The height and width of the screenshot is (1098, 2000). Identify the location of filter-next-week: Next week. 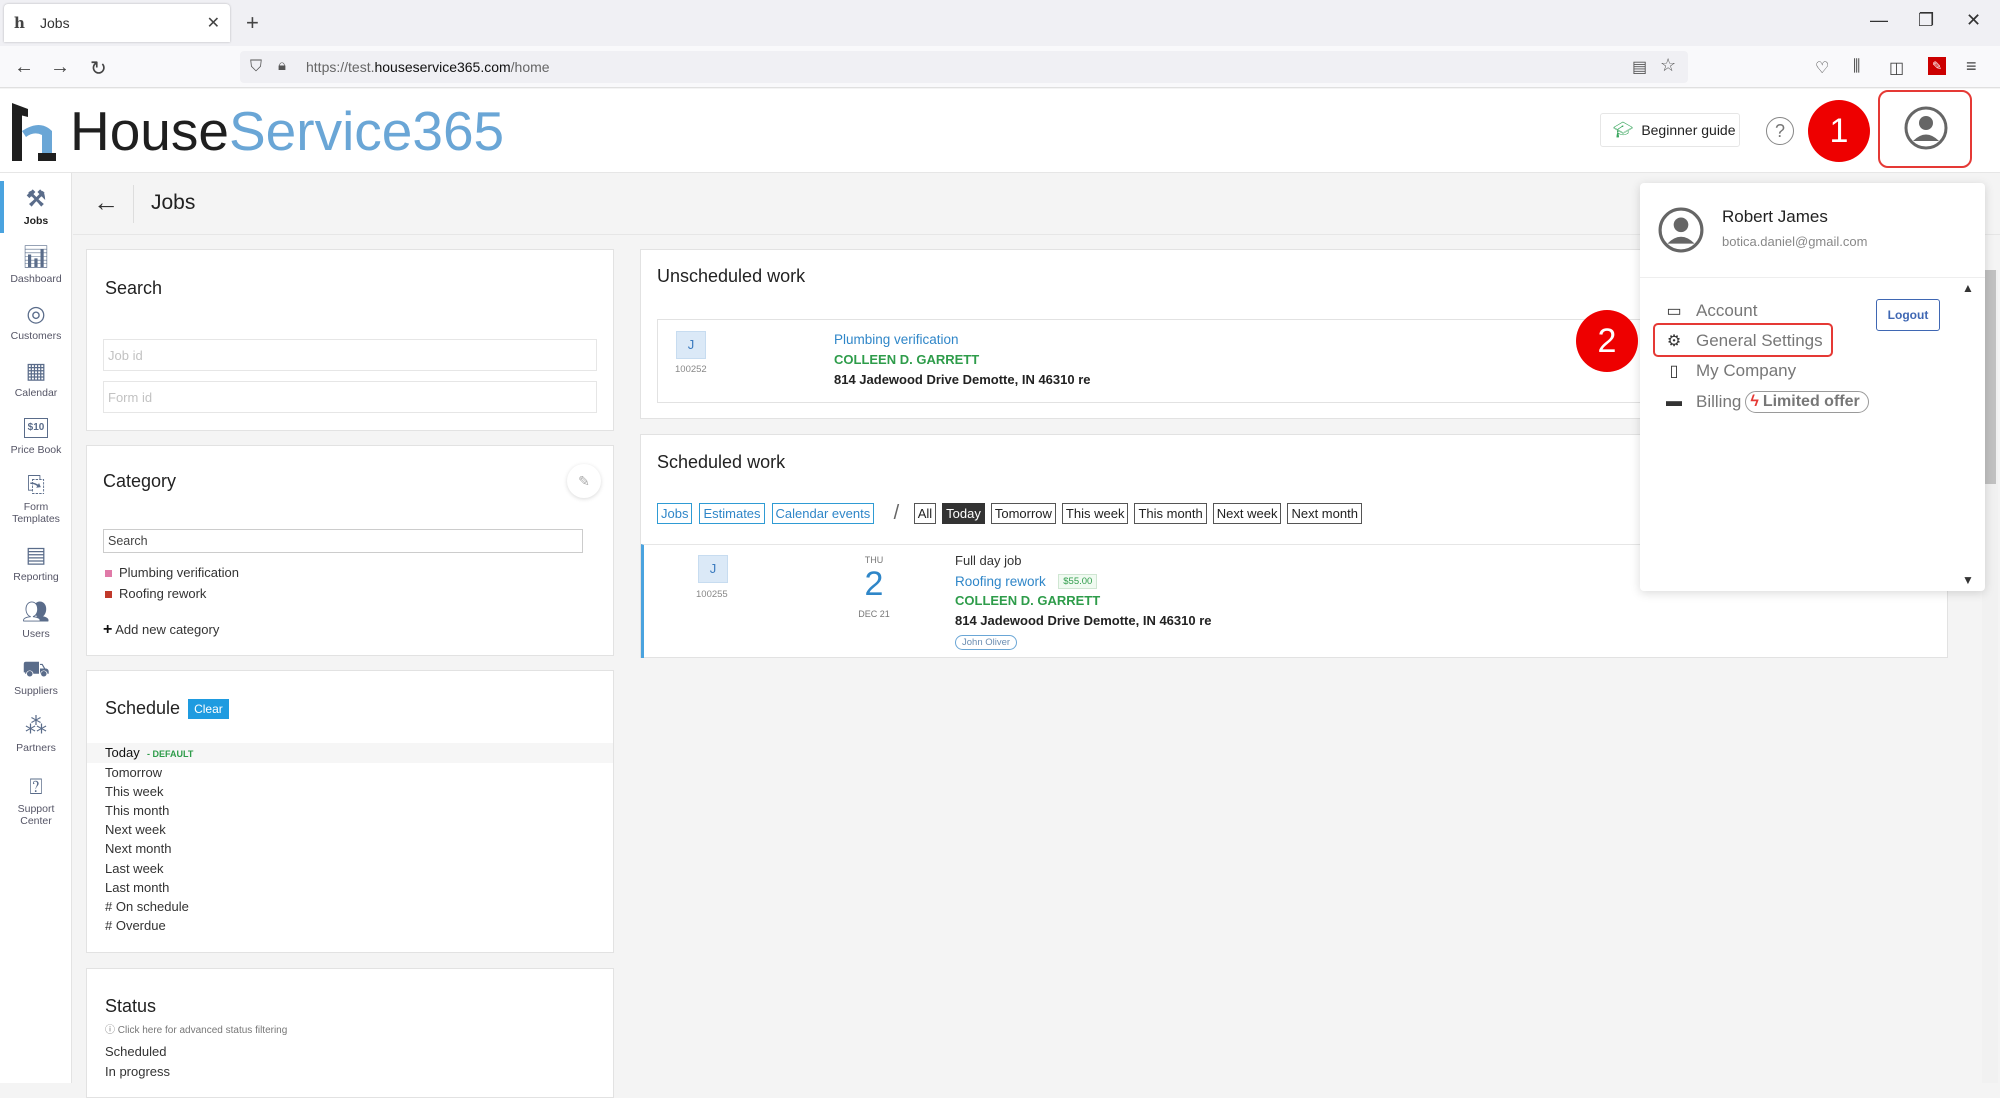
(1247, 513).